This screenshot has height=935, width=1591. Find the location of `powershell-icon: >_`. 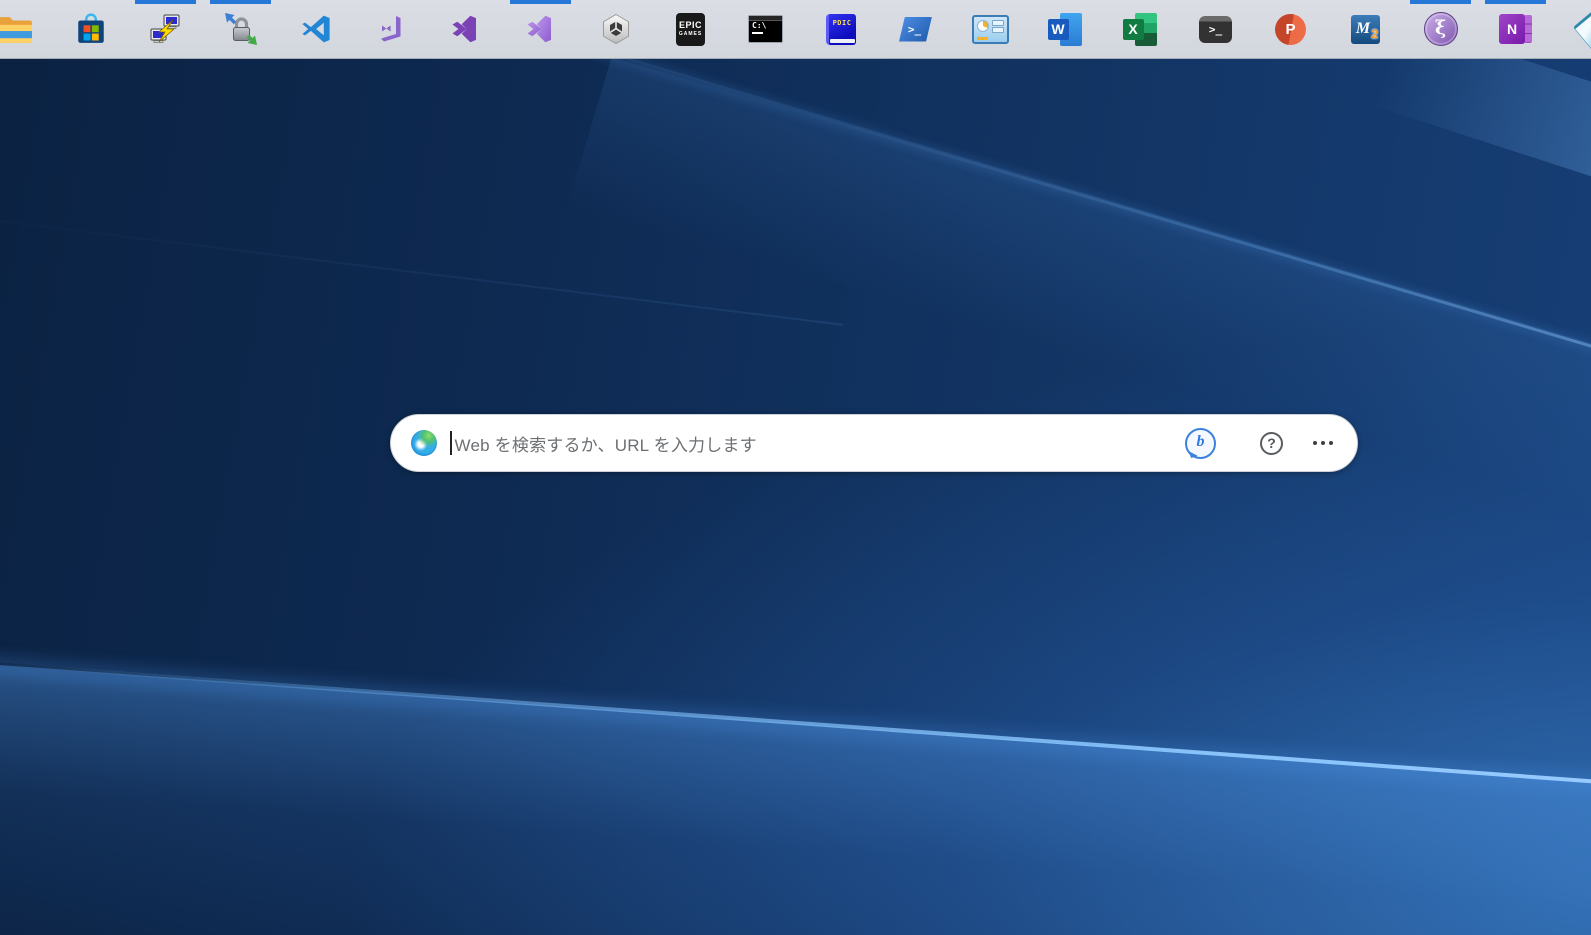

powershell-icon: >_ is located at coordinates (915, 29).